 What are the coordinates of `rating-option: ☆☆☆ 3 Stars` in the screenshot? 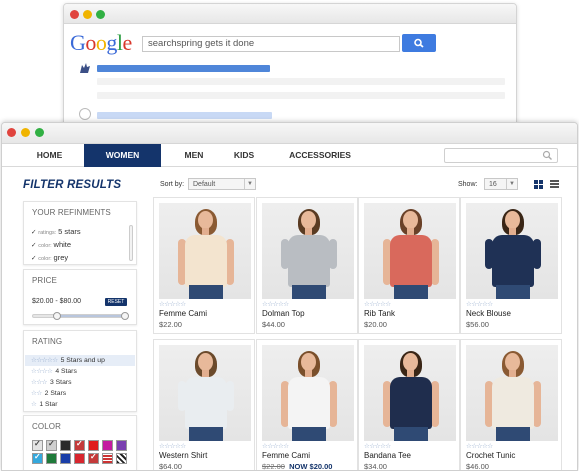 It's located at (80, 382).